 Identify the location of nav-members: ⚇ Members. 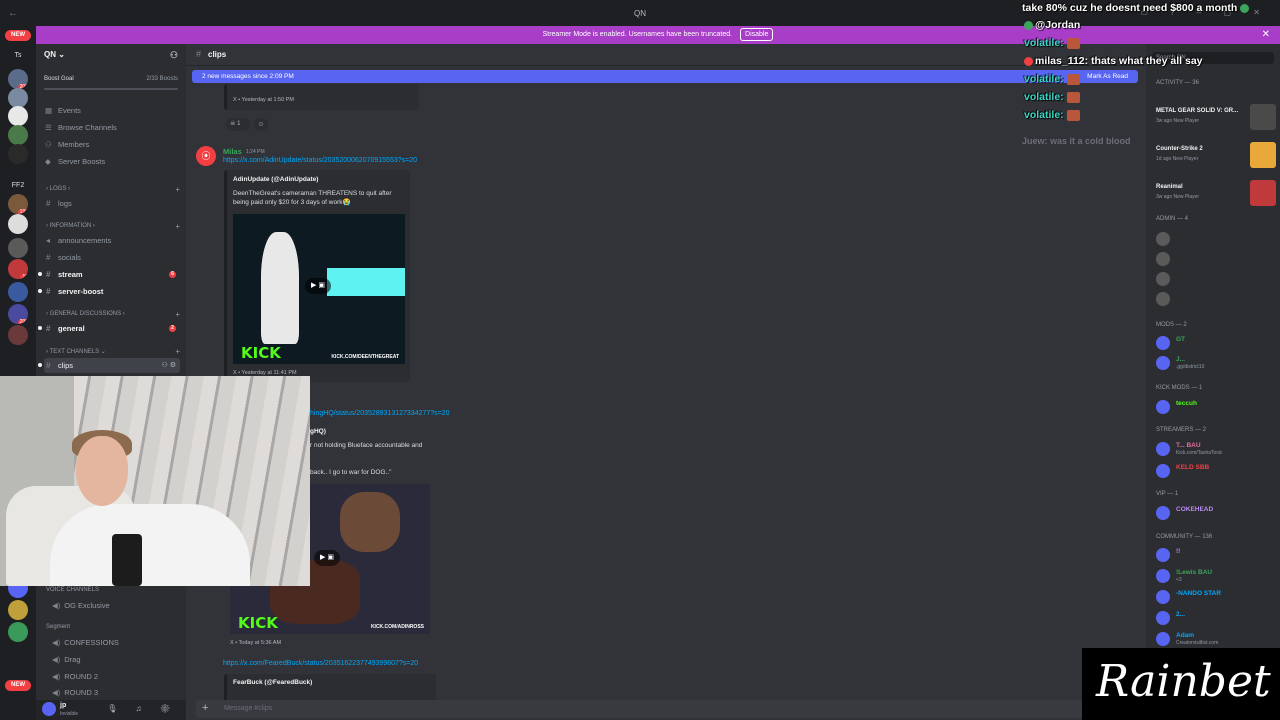
(67, 144).